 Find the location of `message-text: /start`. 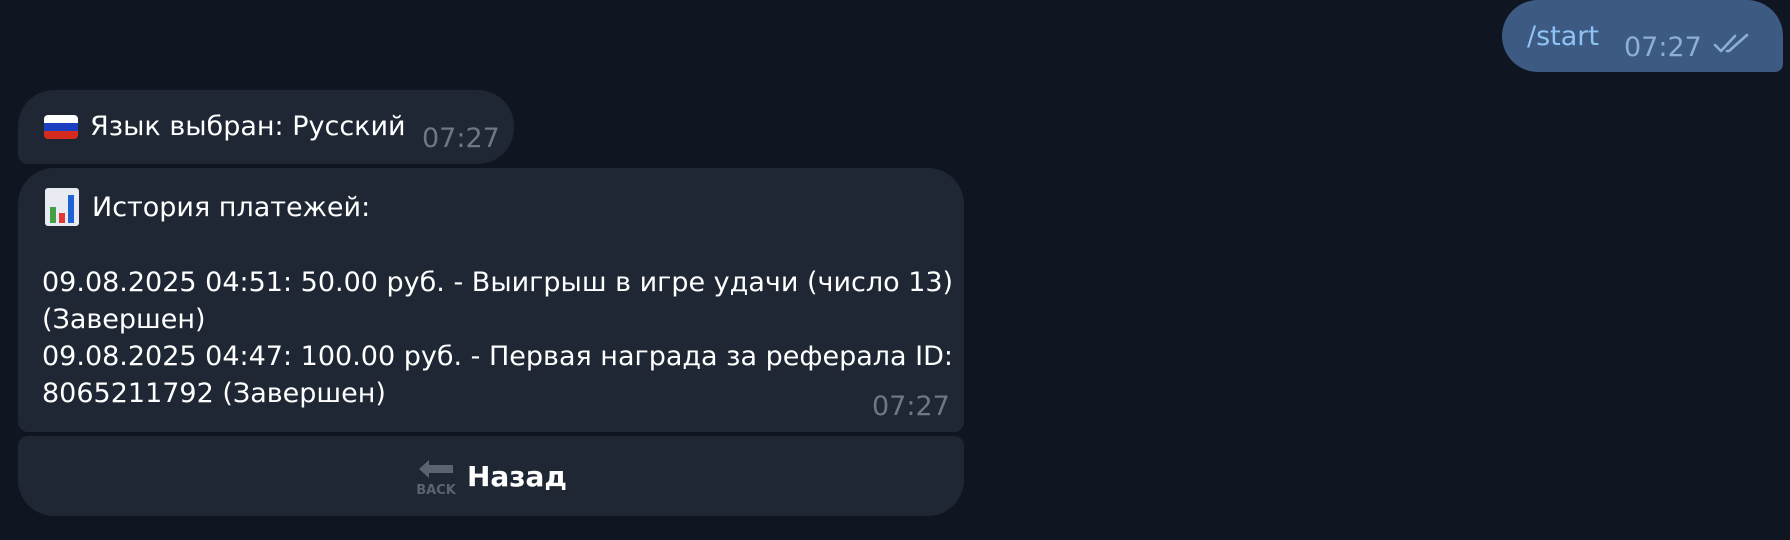

message-text: /start is located at coordinates (1563, 36).